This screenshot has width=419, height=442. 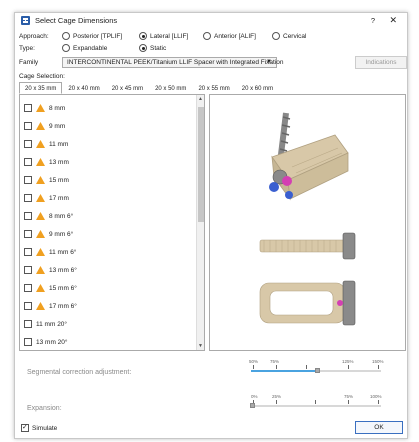 I want to click on help-button: ?, so click(x=373, y=20).